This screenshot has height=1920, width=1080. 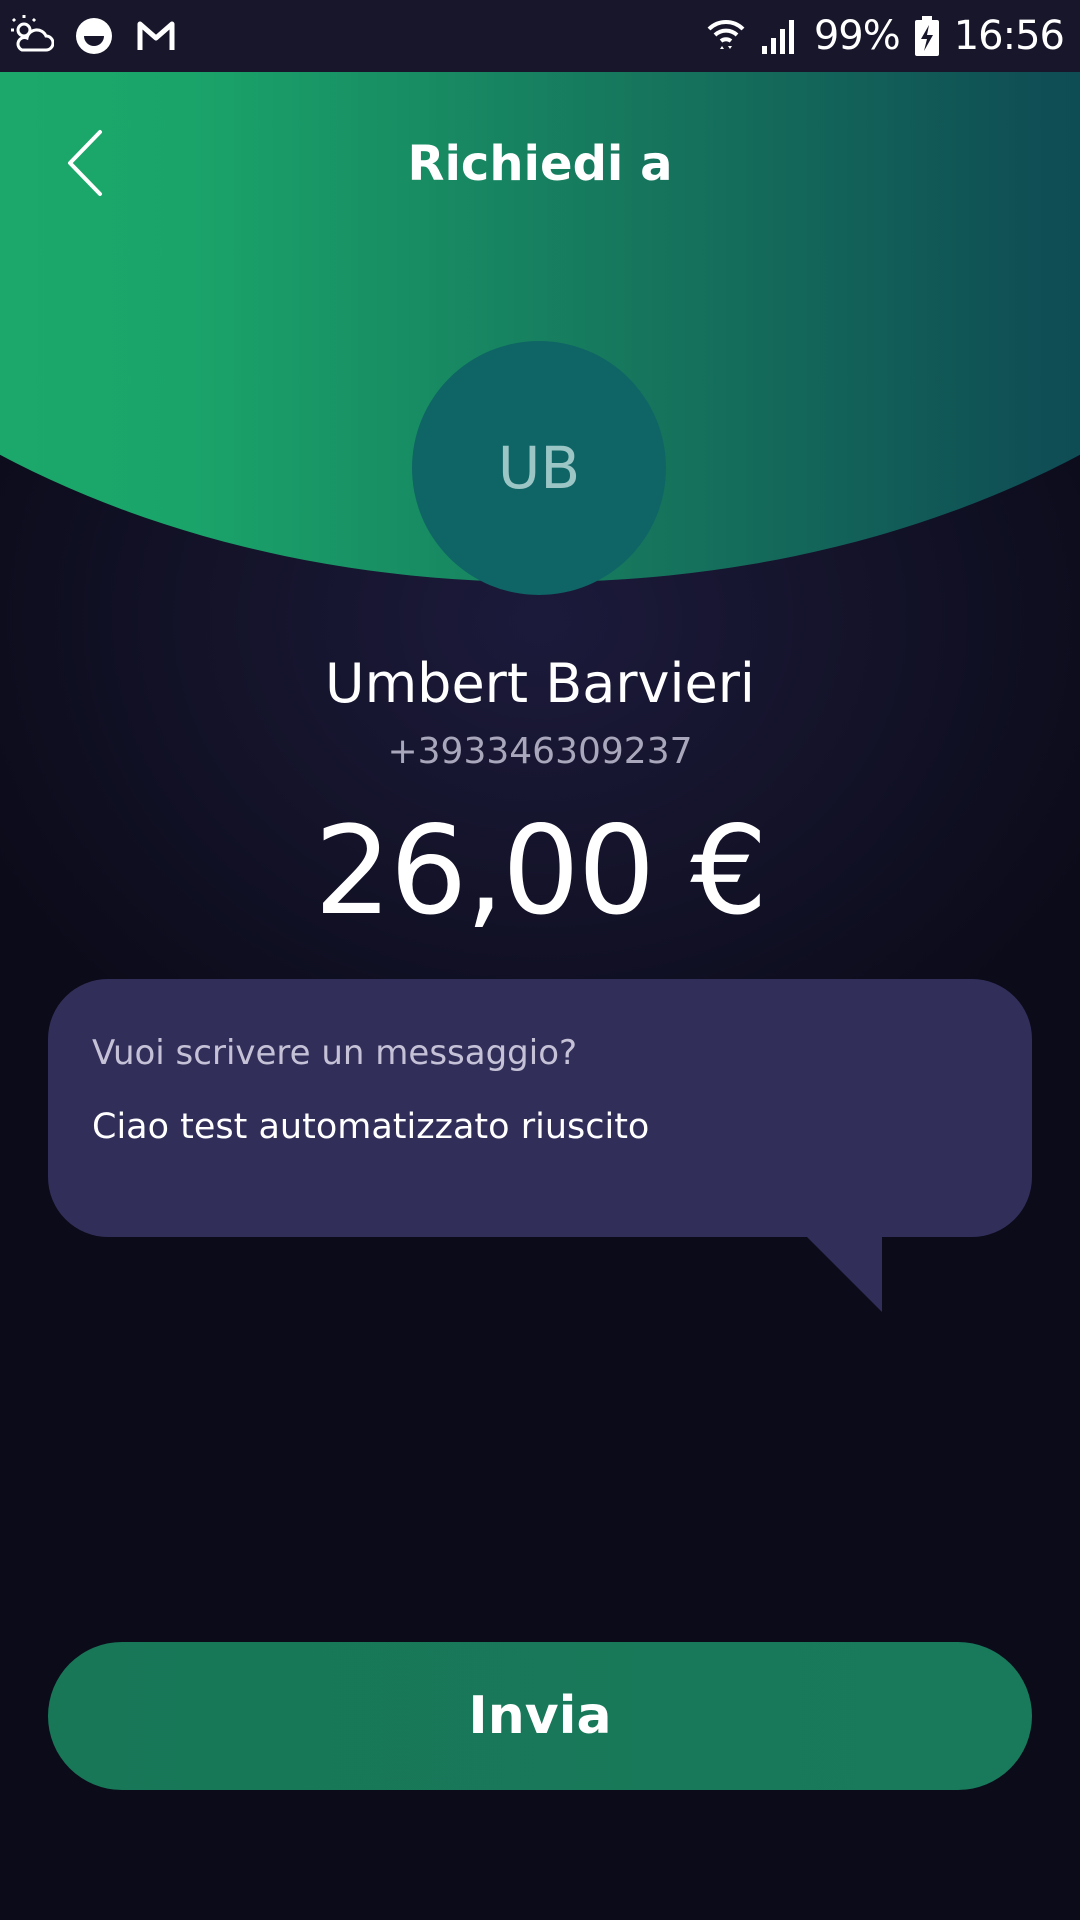 I want to click on battery-charging-icon, so click(x=927, y=36).